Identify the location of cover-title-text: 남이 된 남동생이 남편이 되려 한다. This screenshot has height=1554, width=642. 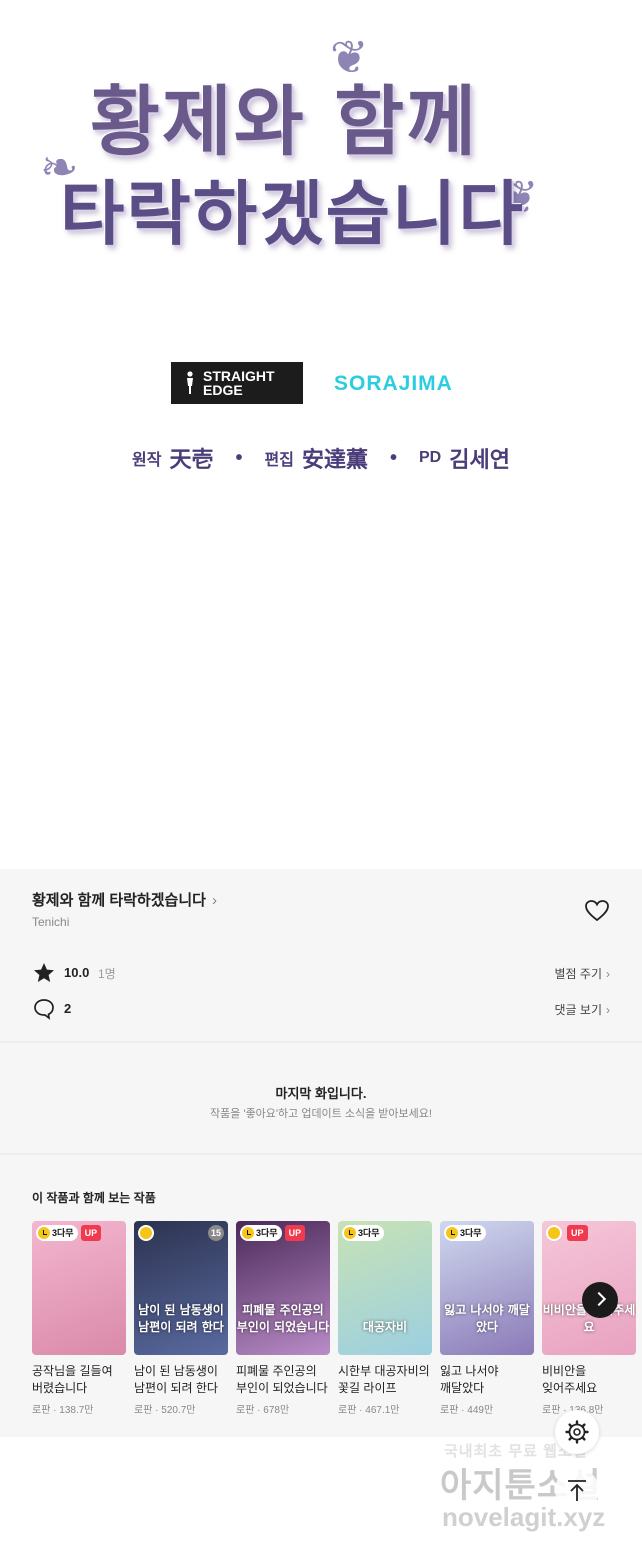
(181, 1318).